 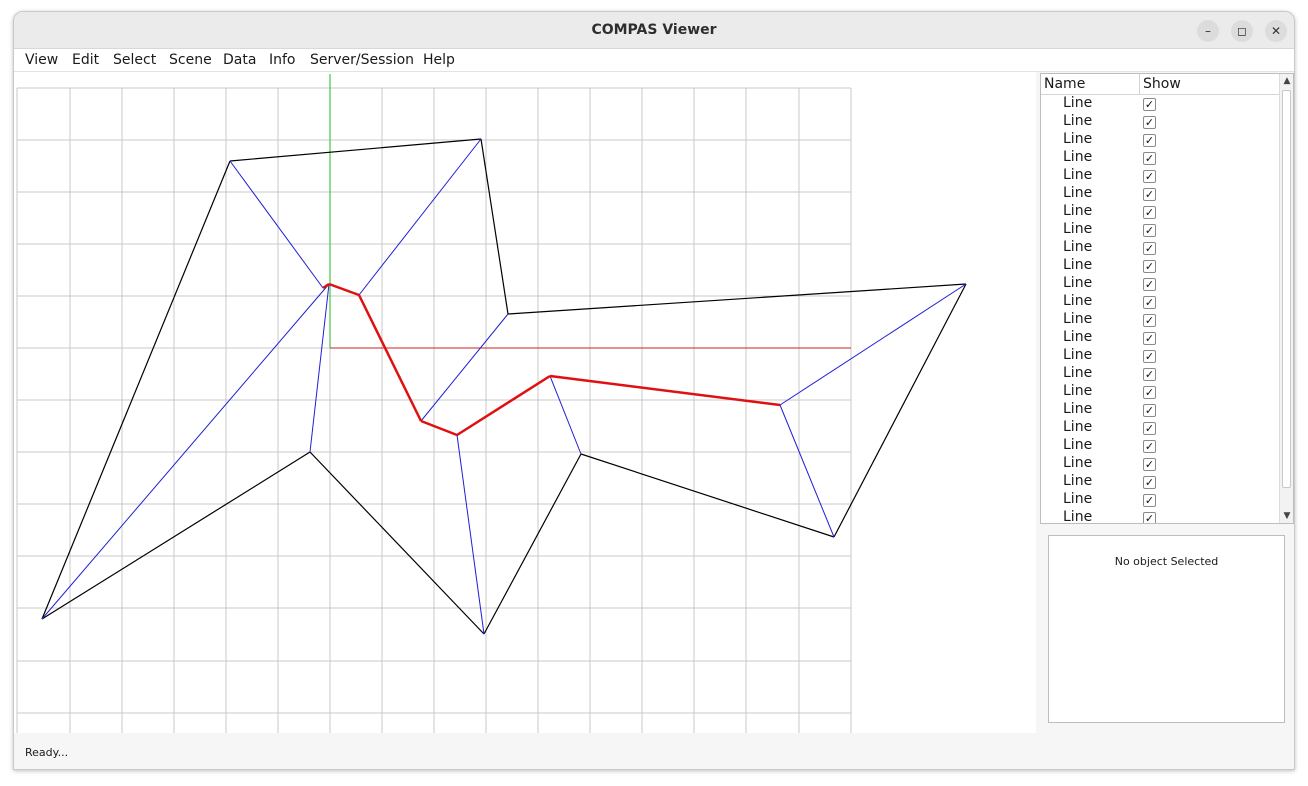 I want to click on menu-server-session: Server/Session, so click(x=362, y=60).